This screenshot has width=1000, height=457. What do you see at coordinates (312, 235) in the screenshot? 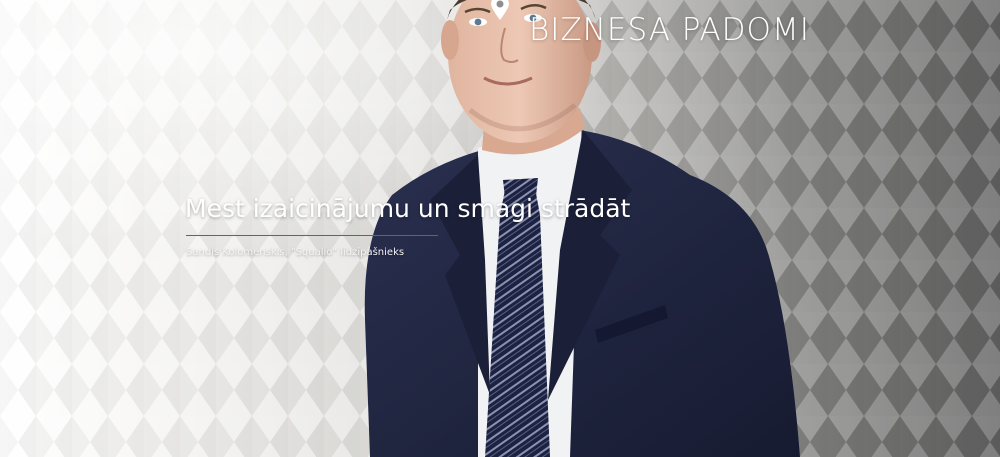
I see `headline-divider` at bounding box center [312, 235].